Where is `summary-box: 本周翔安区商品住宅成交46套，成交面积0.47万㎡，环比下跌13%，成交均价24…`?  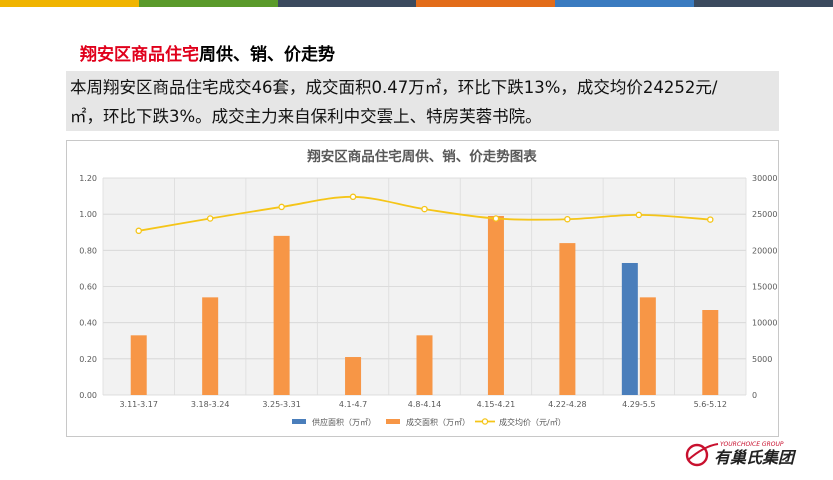
summary-box: 本周翔安区商品住宅成交46套，成交面积0.47万㎡，环比下跌13%，成交均价24… is located at coordinates (422, 101).